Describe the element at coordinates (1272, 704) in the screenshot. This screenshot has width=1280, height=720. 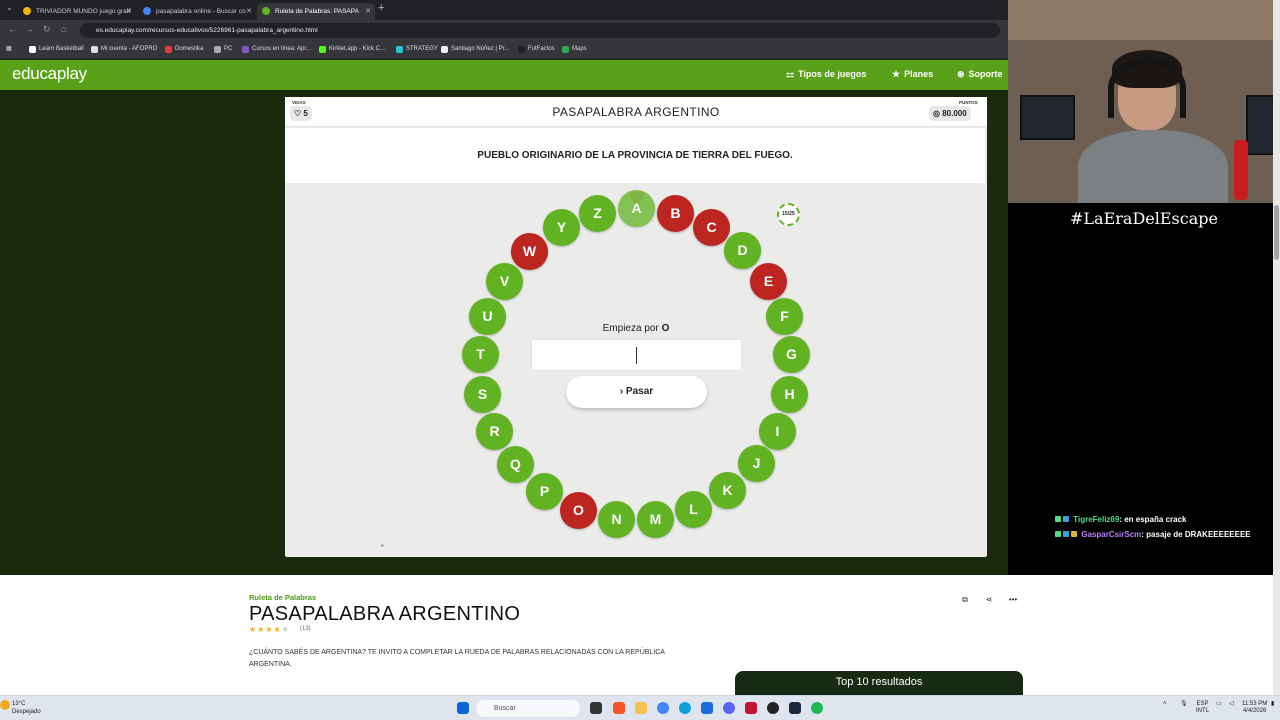
I see `notifications-icon: ▮` at that location.